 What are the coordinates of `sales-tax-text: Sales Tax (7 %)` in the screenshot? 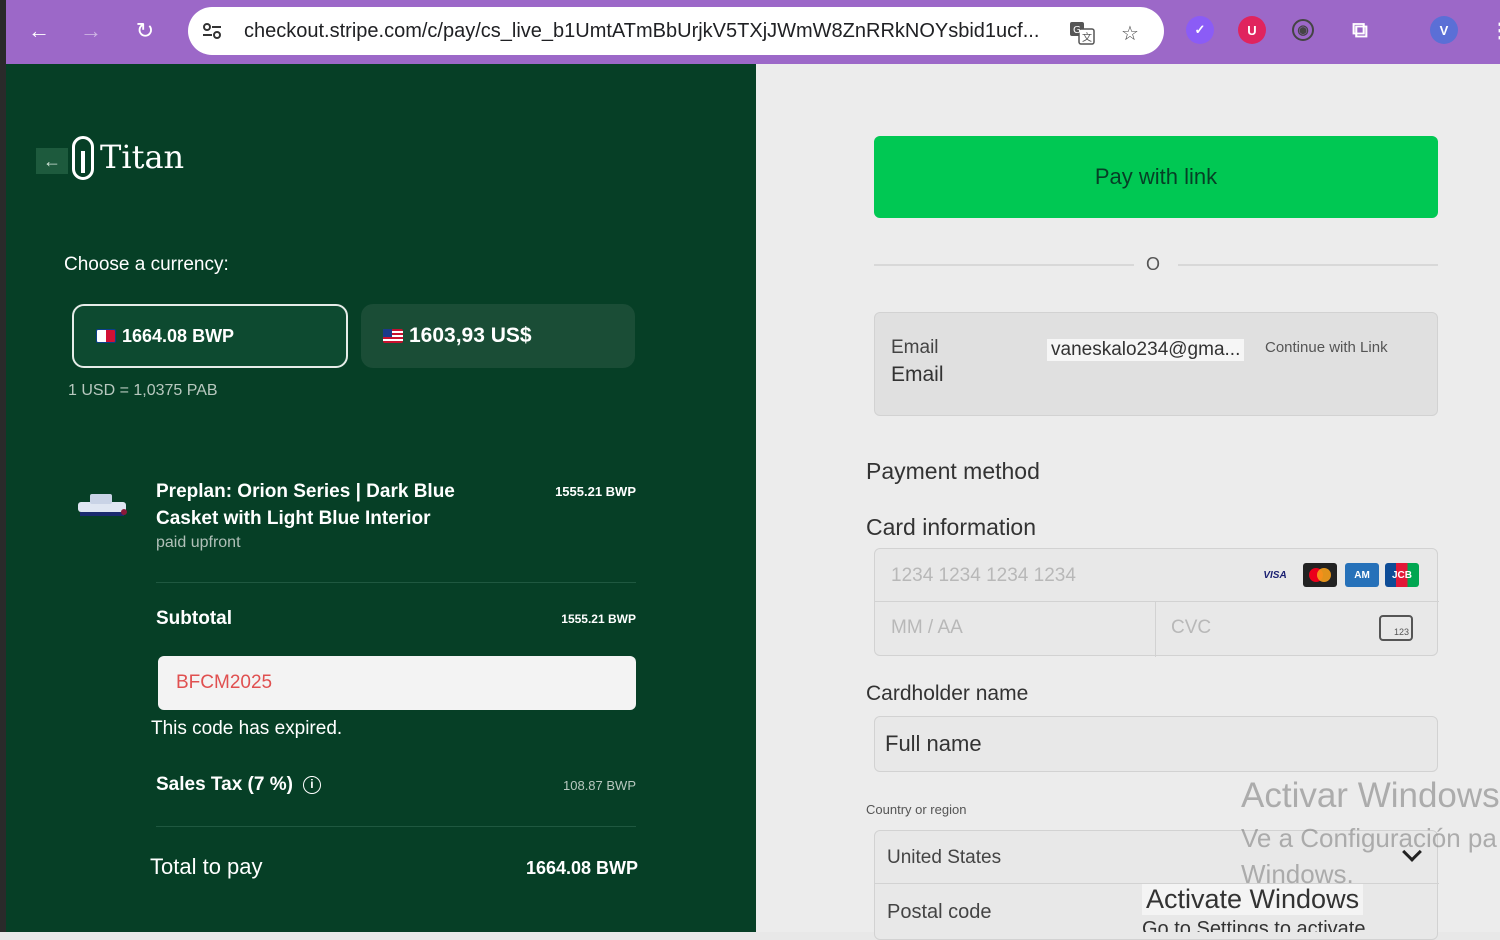 It's located at (224, 784).